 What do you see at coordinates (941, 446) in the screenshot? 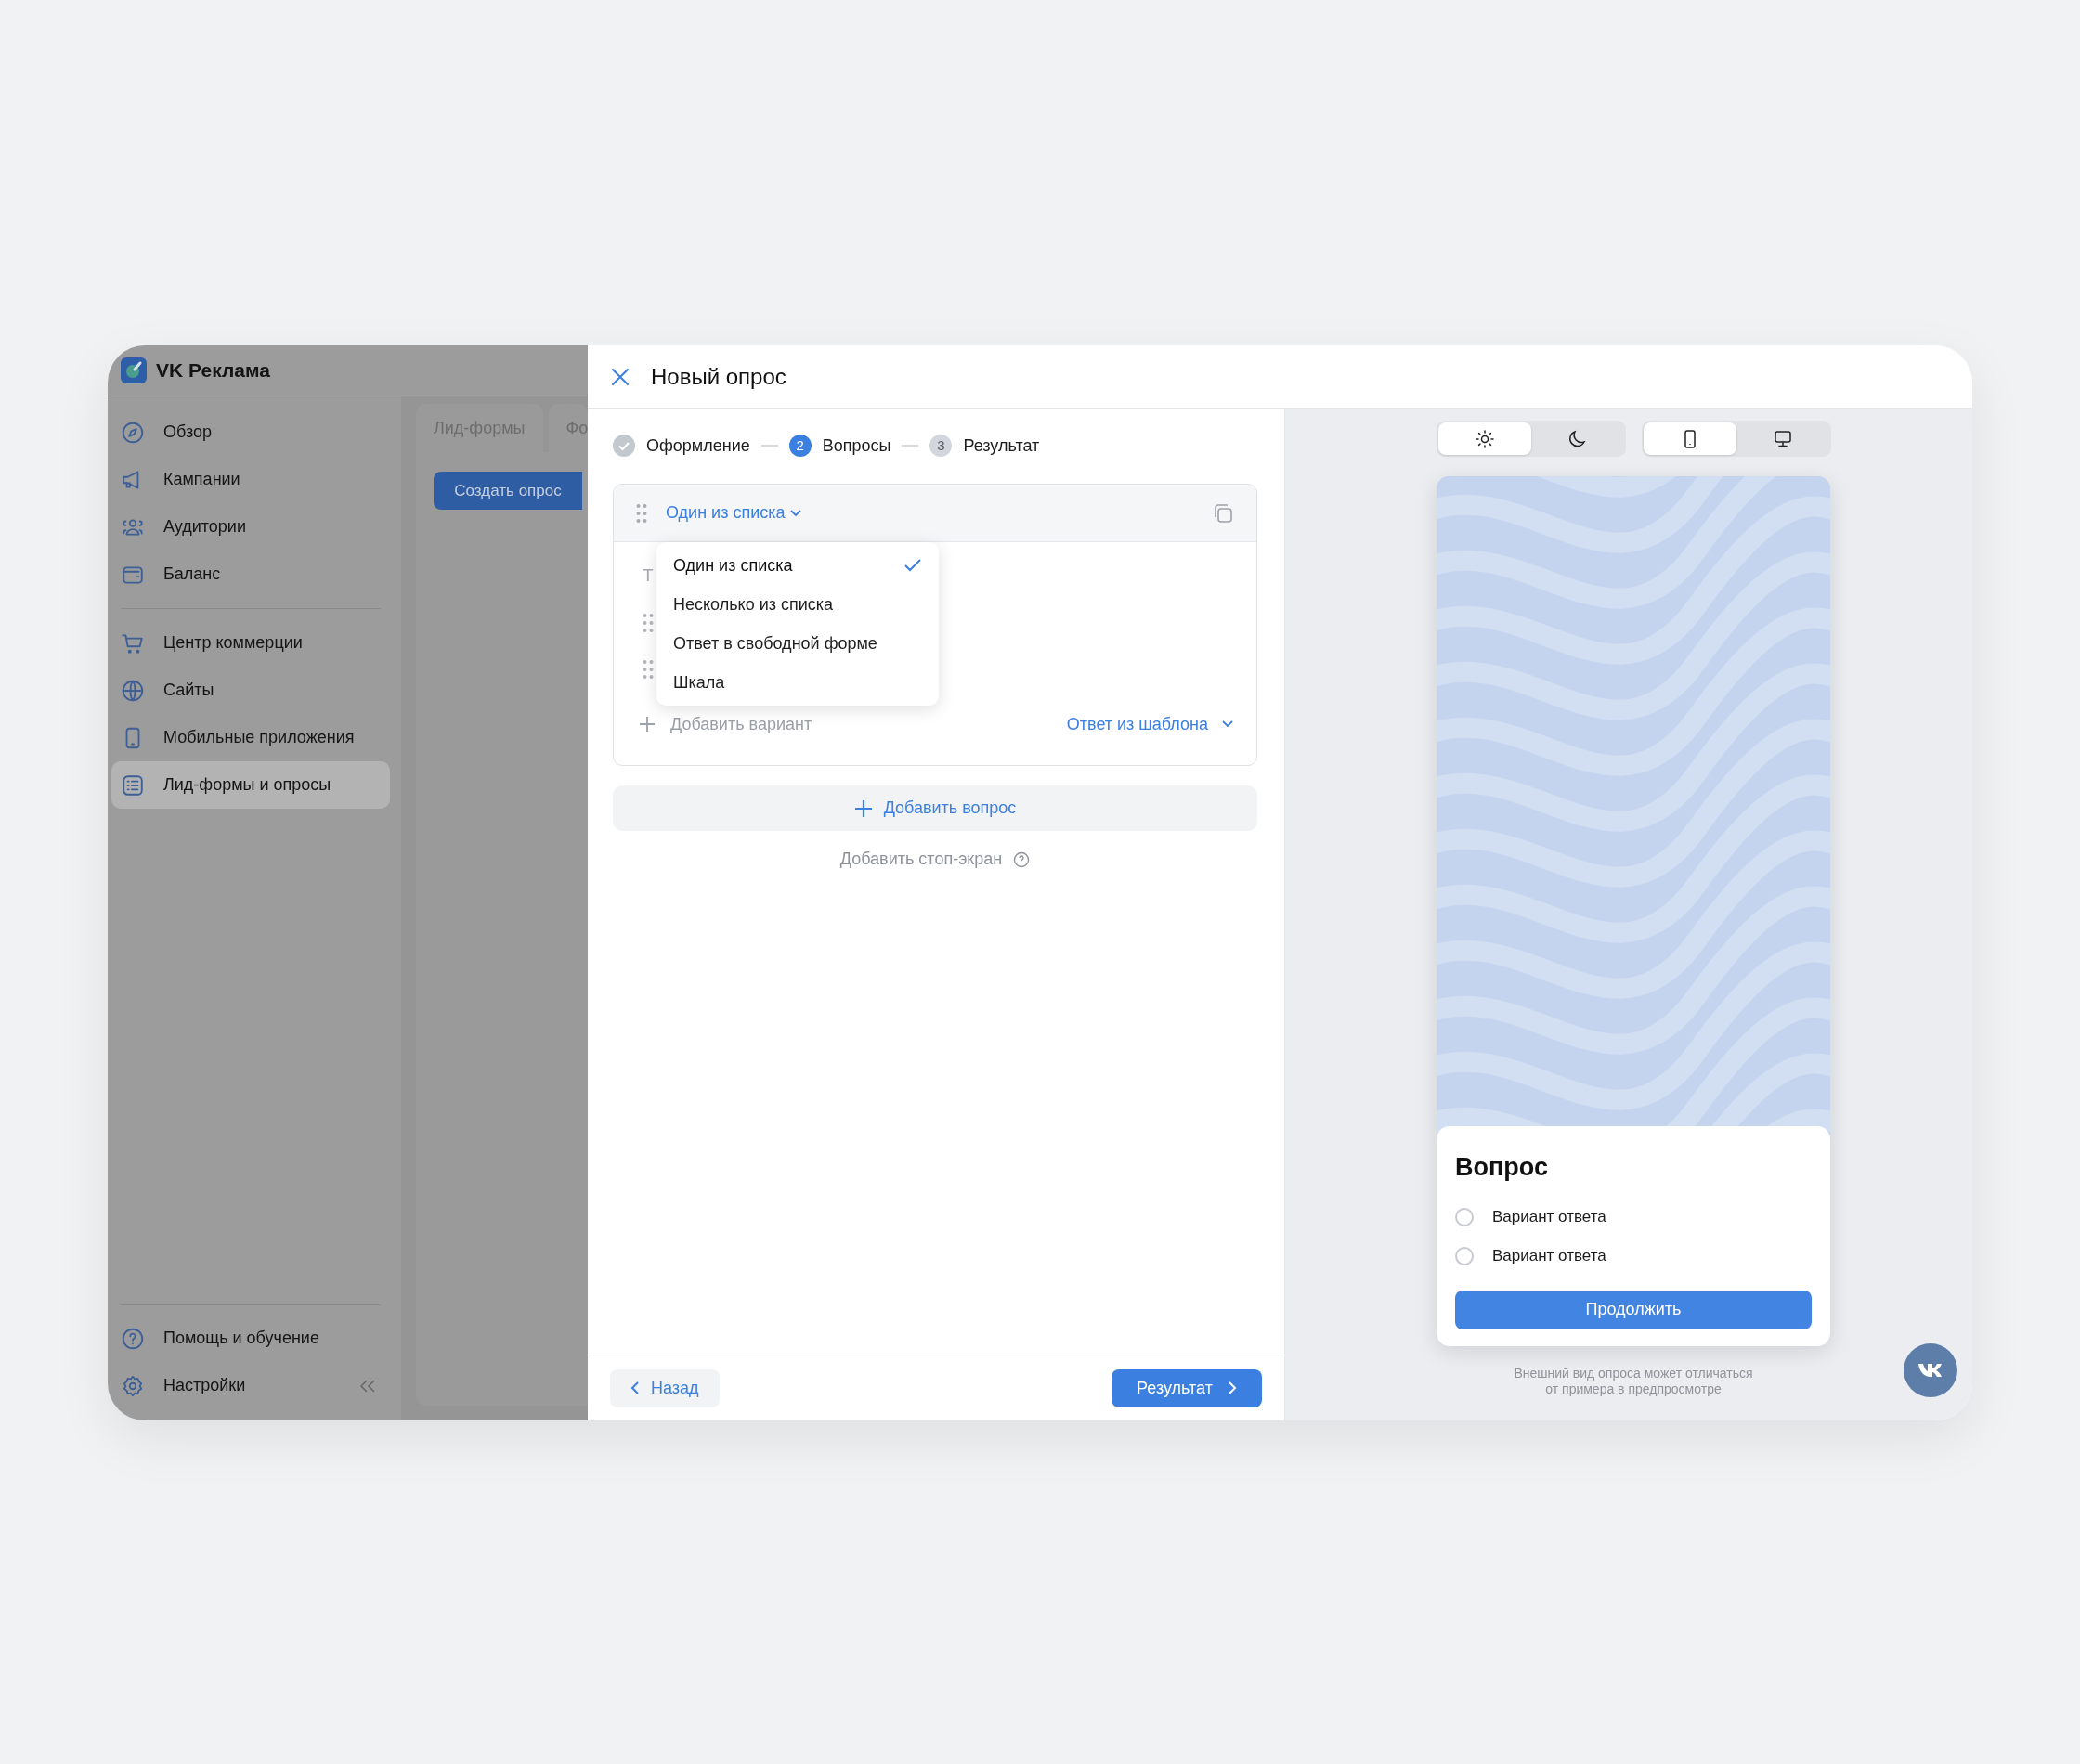
I see `step-number: 3` at bounding box center [941, 446].